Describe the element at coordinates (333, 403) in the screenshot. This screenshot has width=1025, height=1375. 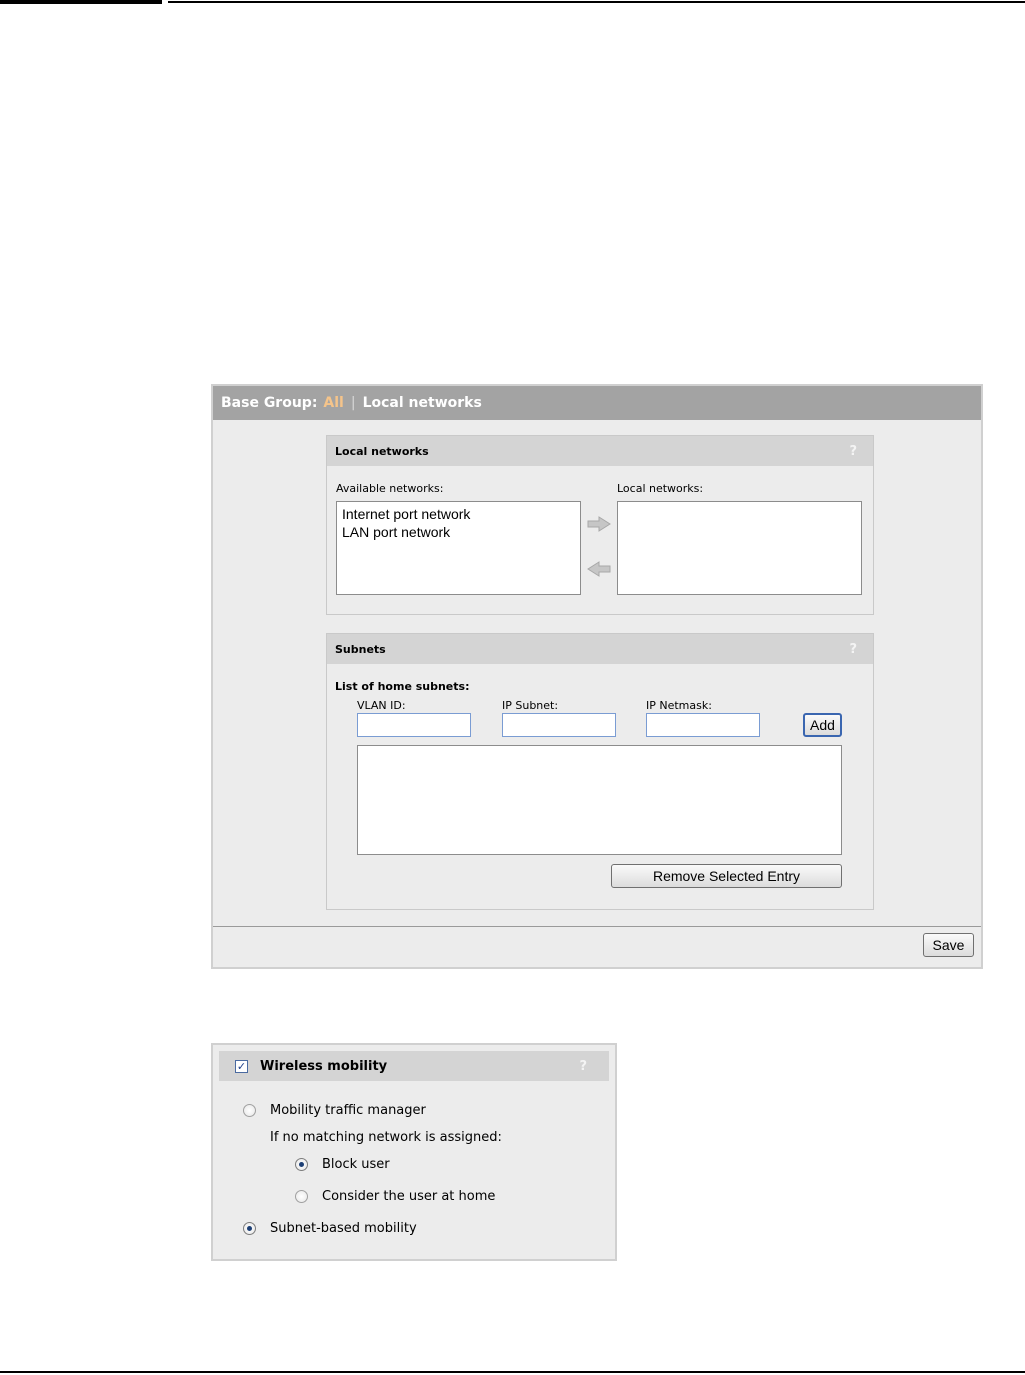
I see `breadcrumb-group-link: All` at that location.